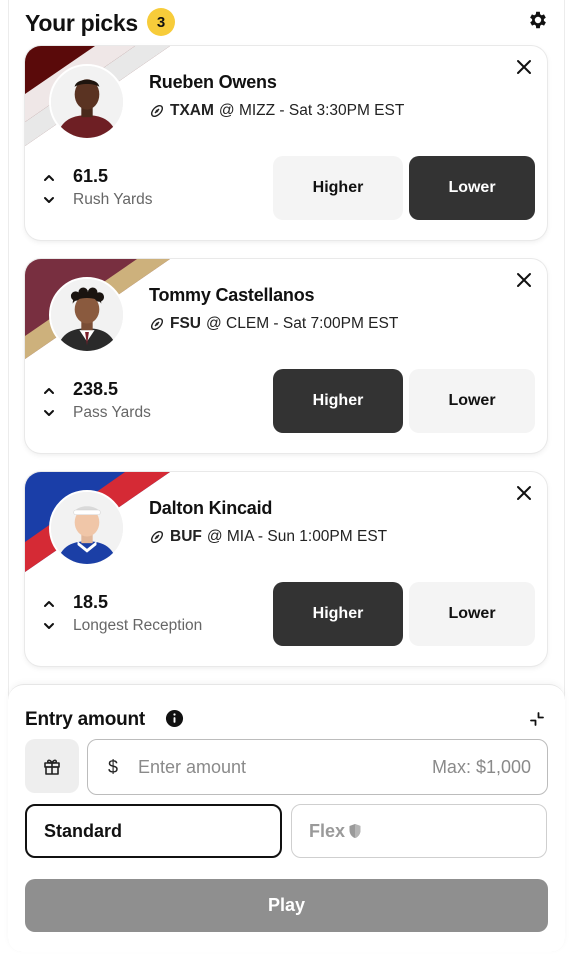  Describe the element at coordinates (355, 831) in the screenshot. I see `shield-icon` at that location.